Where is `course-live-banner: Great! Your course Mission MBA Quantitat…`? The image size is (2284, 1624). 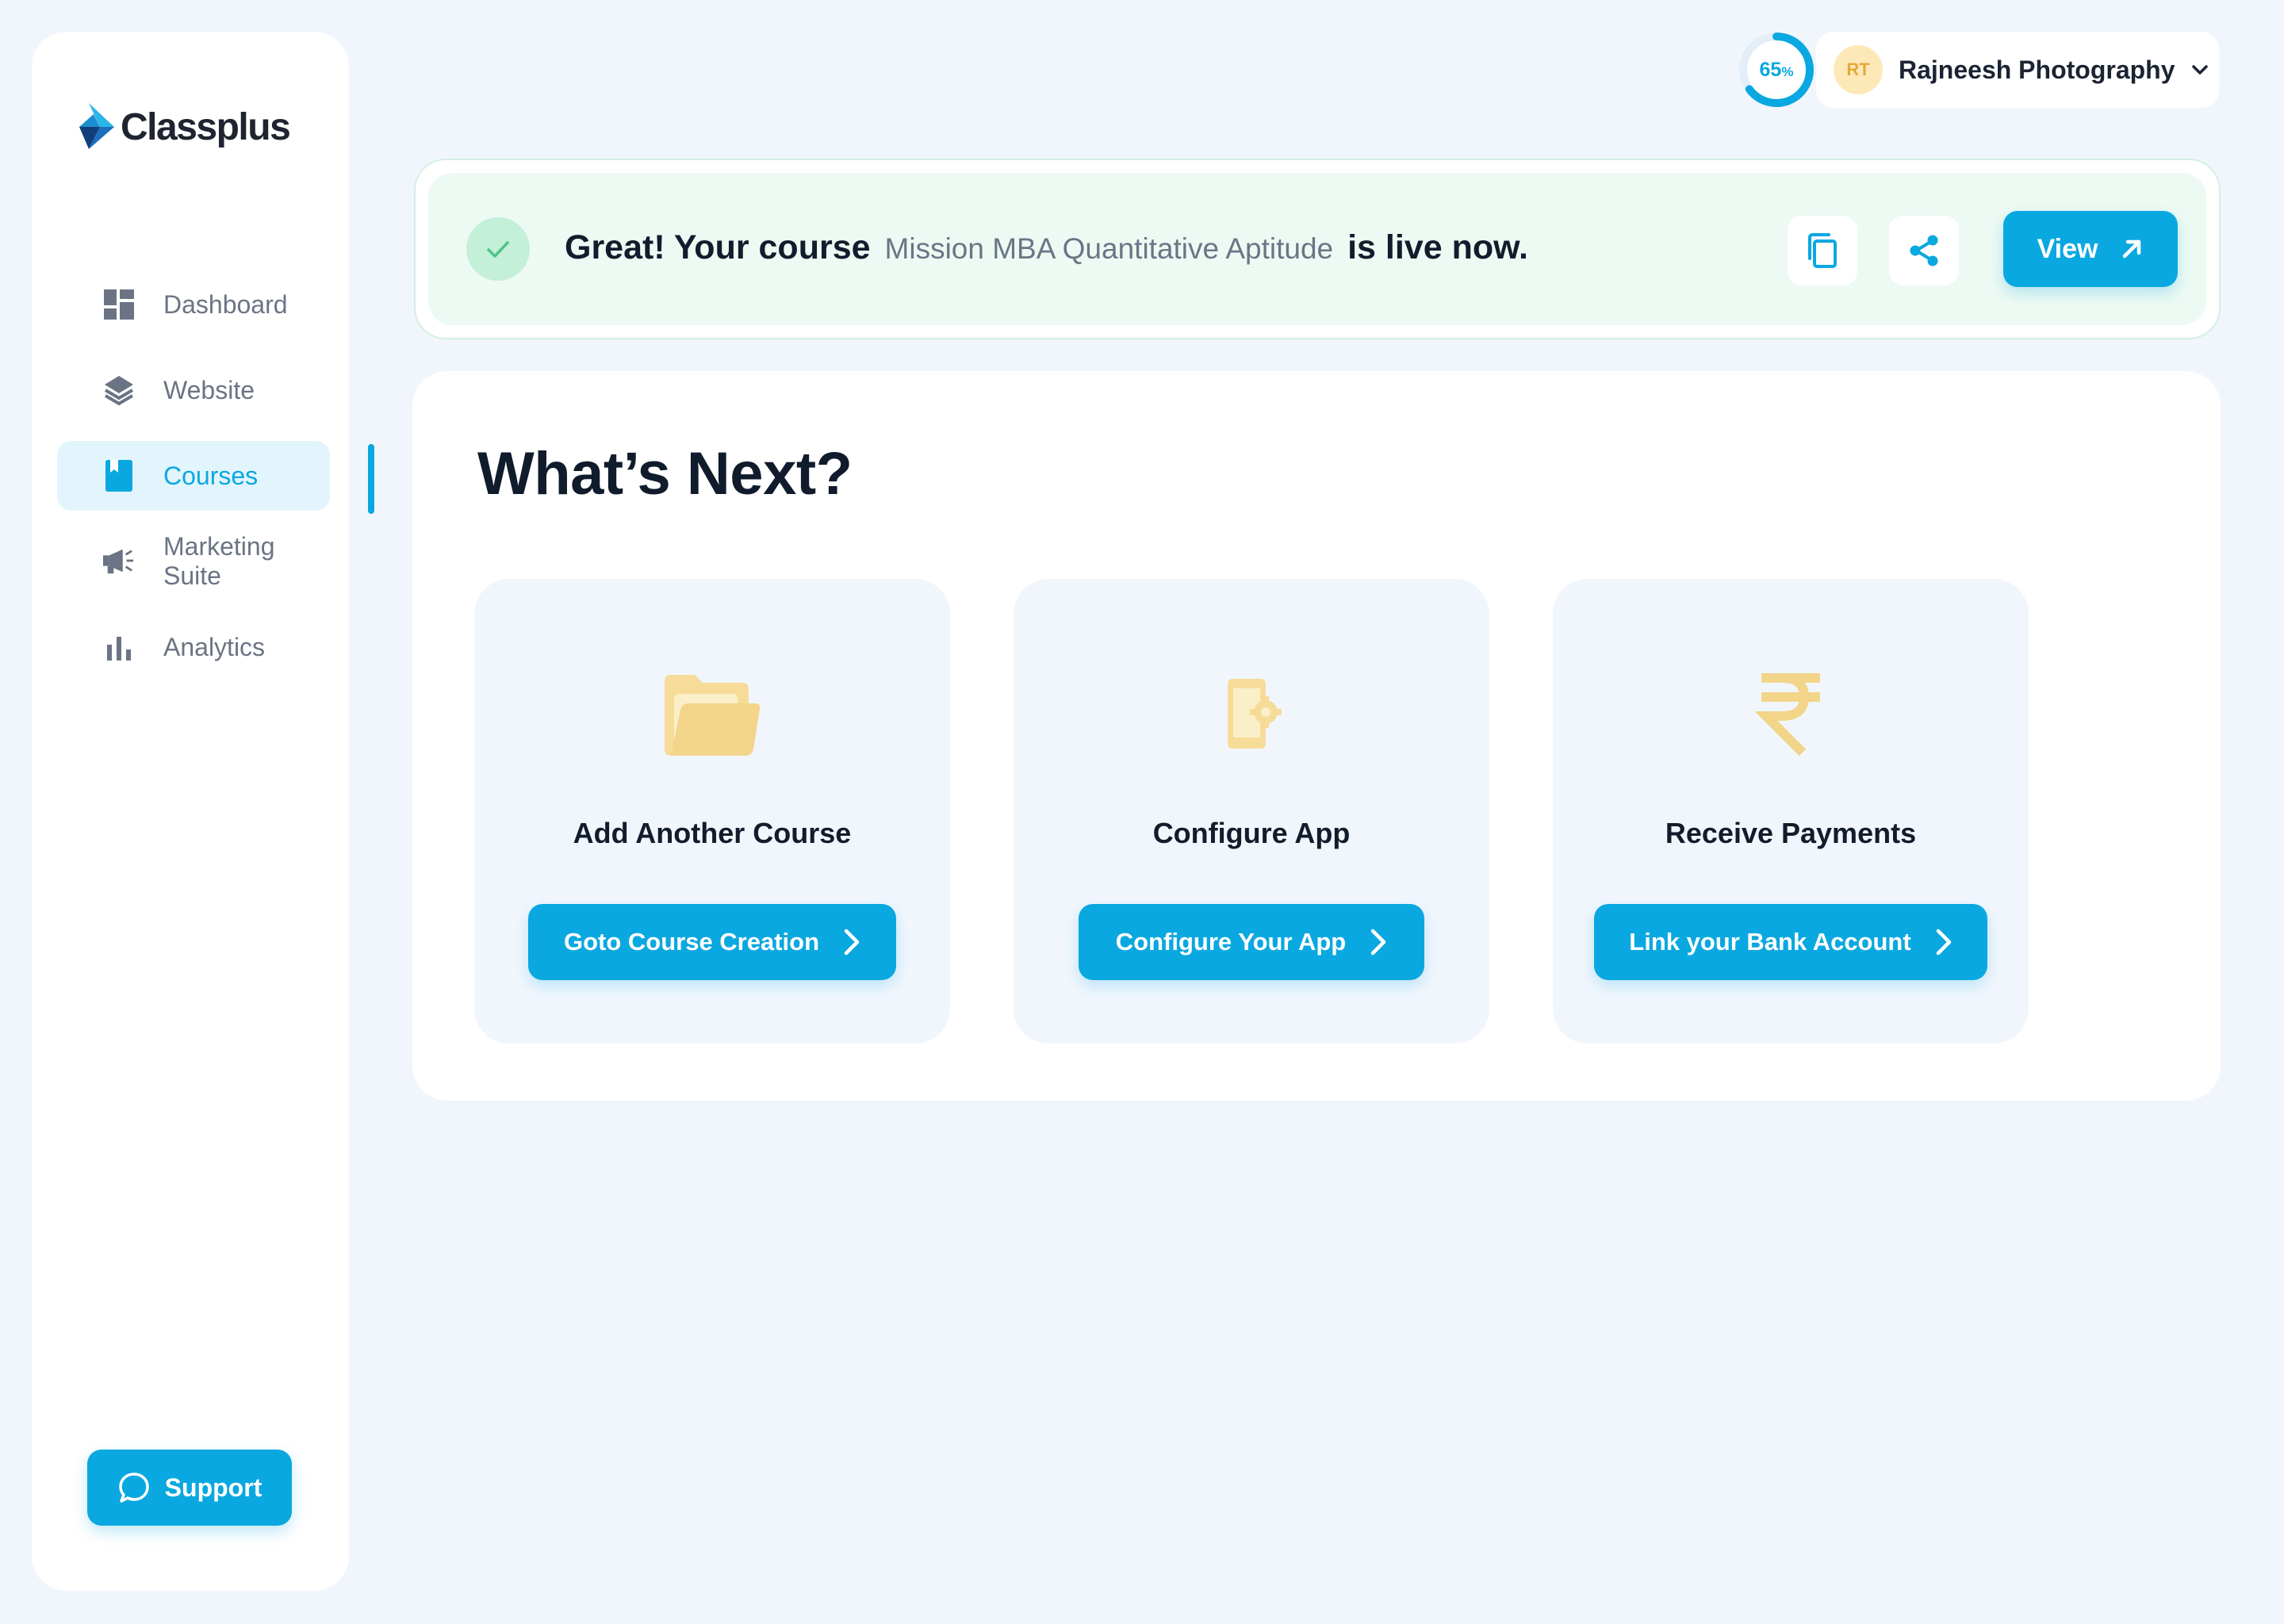 course-live-banner: Great! Your course Mission MBA Quantitat… is located at coordinates (1317, 249).